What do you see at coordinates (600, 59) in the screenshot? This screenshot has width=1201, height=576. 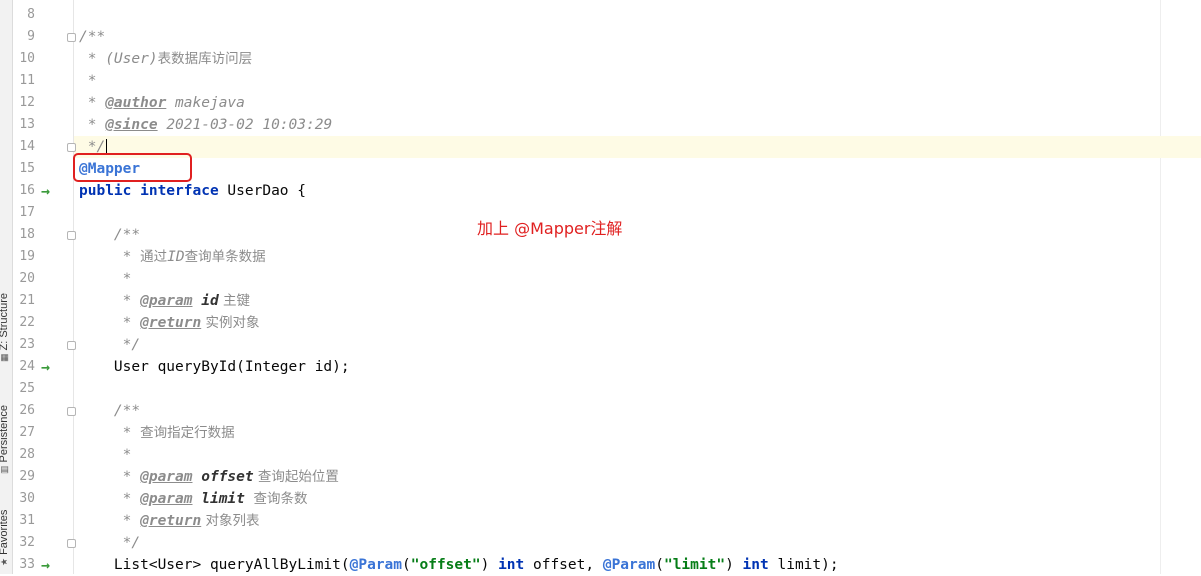 I see `code-line: 10 * (User)表数据库访问层` at bounding box center [600, 59].